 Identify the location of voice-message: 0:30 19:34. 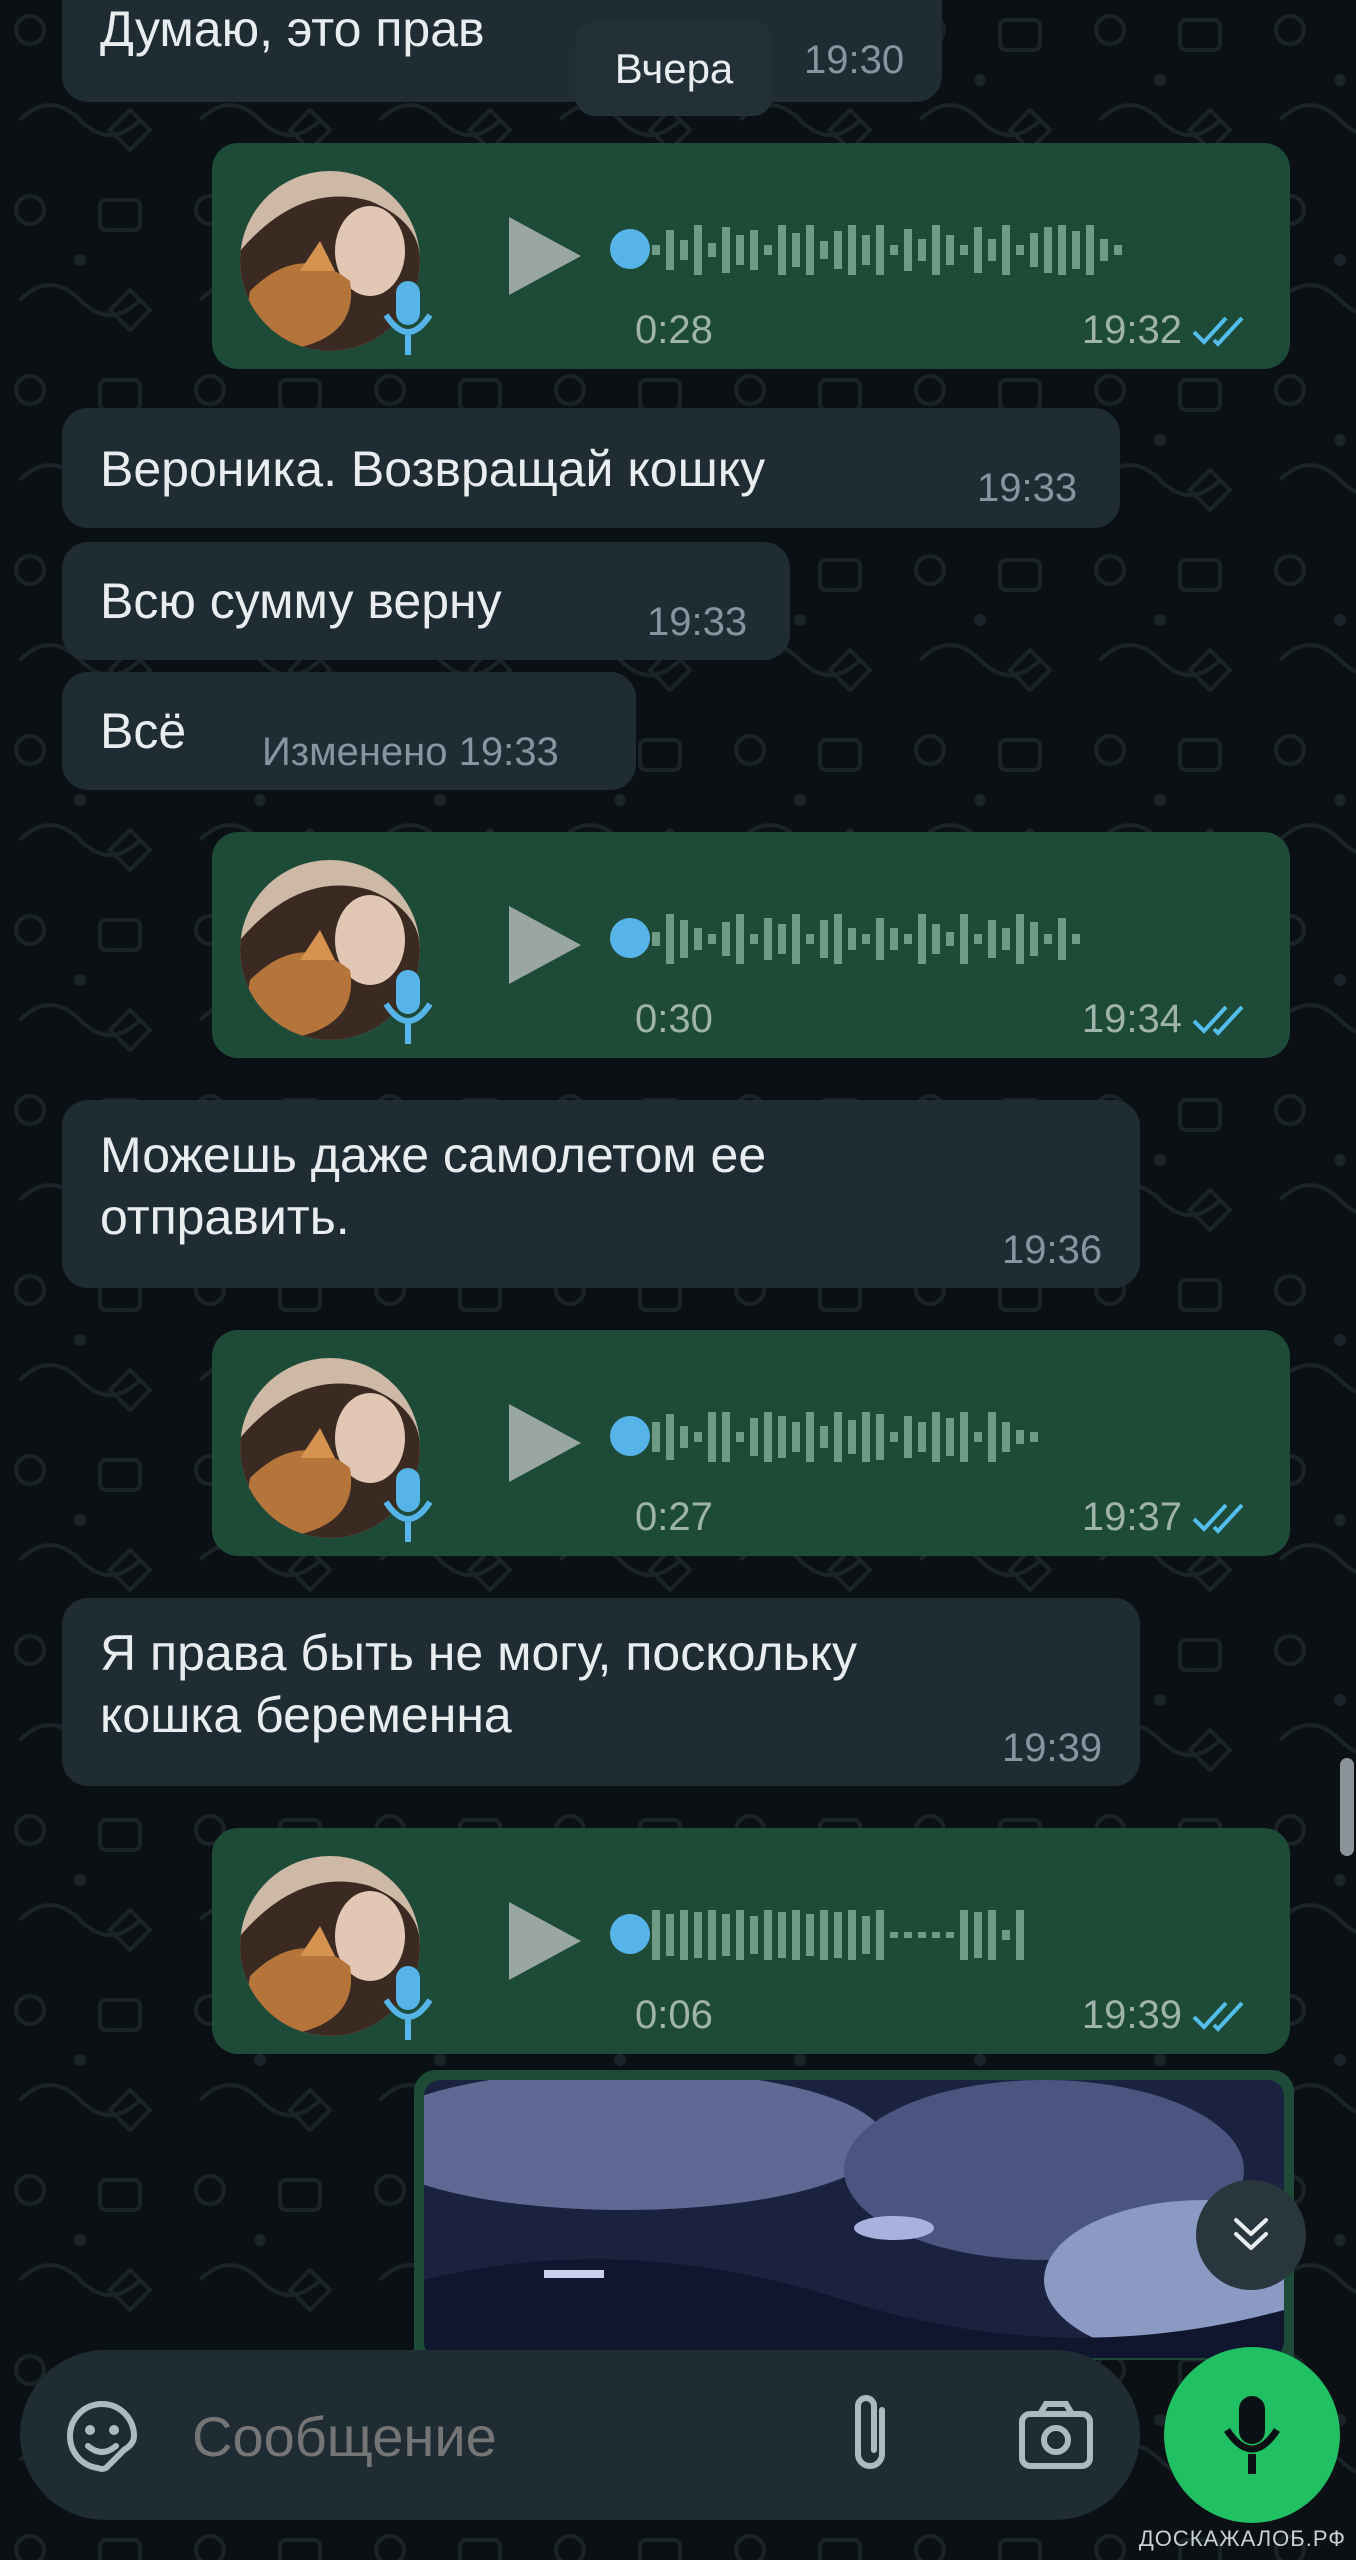
(751, 945).